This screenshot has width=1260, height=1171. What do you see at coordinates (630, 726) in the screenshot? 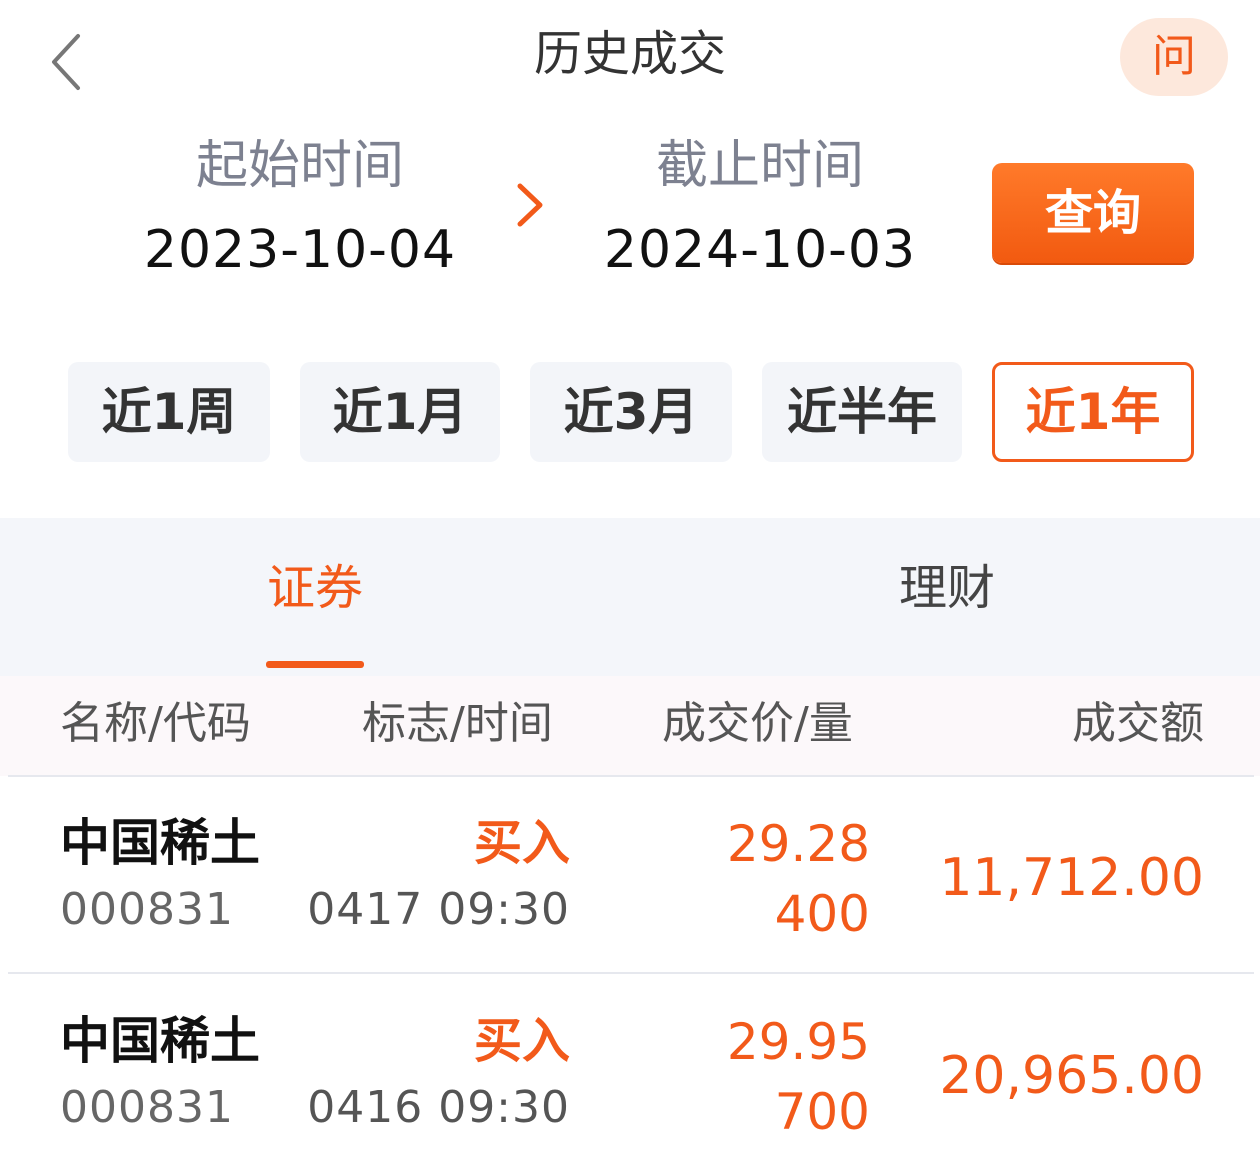
I see `table-header: 名称/代码 标志/时间 成交价/量 成交额` at bounding box center [630, 726].